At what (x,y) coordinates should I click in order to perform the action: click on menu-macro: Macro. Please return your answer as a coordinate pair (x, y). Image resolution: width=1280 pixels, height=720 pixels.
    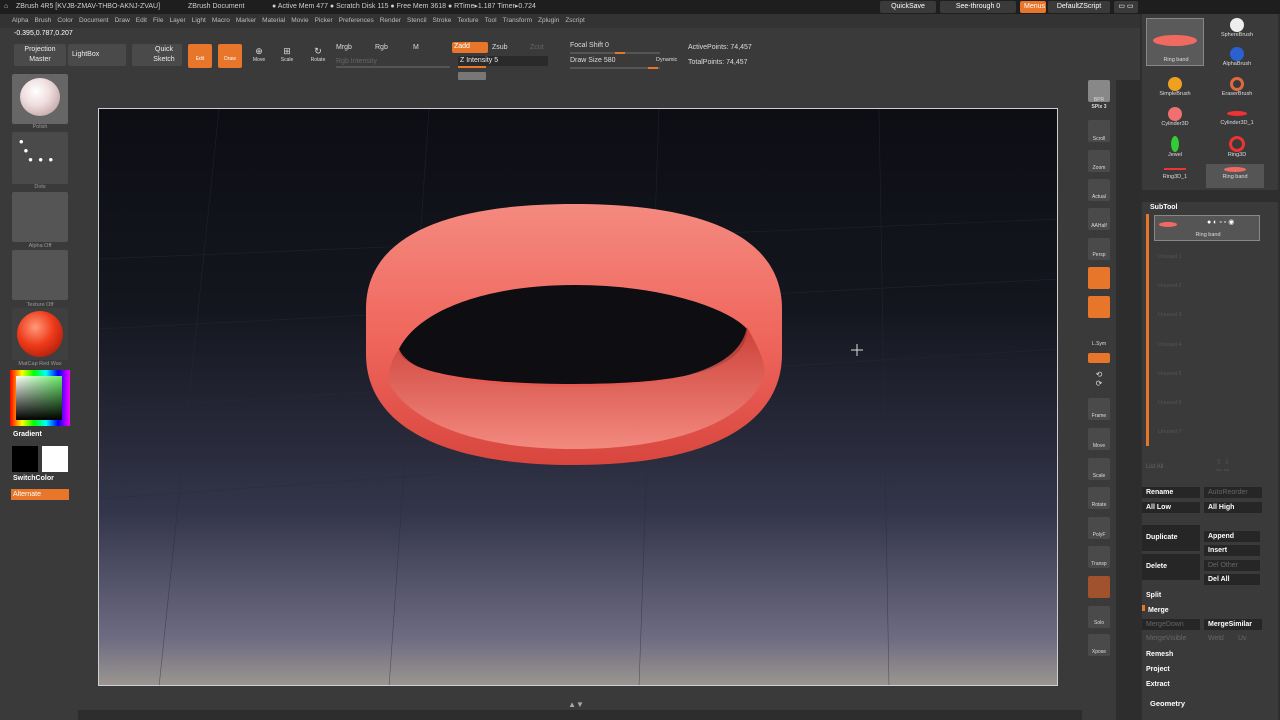
    Looking at the image, I should click on (221, 21).